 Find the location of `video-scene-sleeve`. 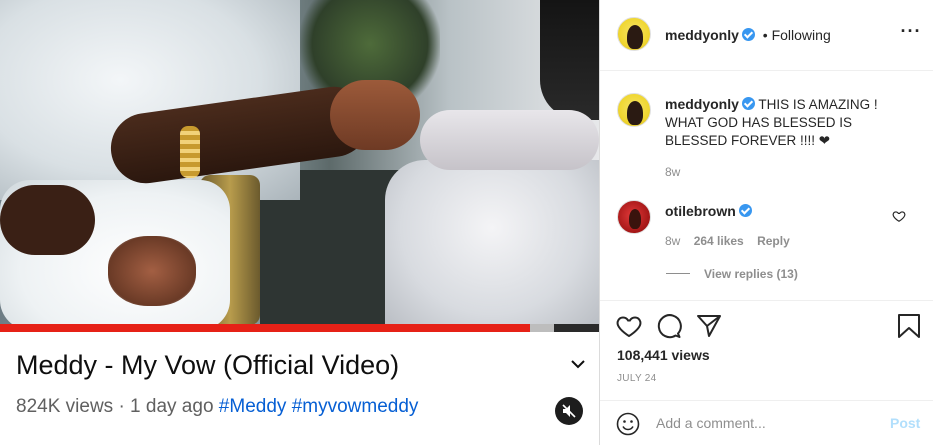

video-scene-sleeve is located at coordinates (509, 140).